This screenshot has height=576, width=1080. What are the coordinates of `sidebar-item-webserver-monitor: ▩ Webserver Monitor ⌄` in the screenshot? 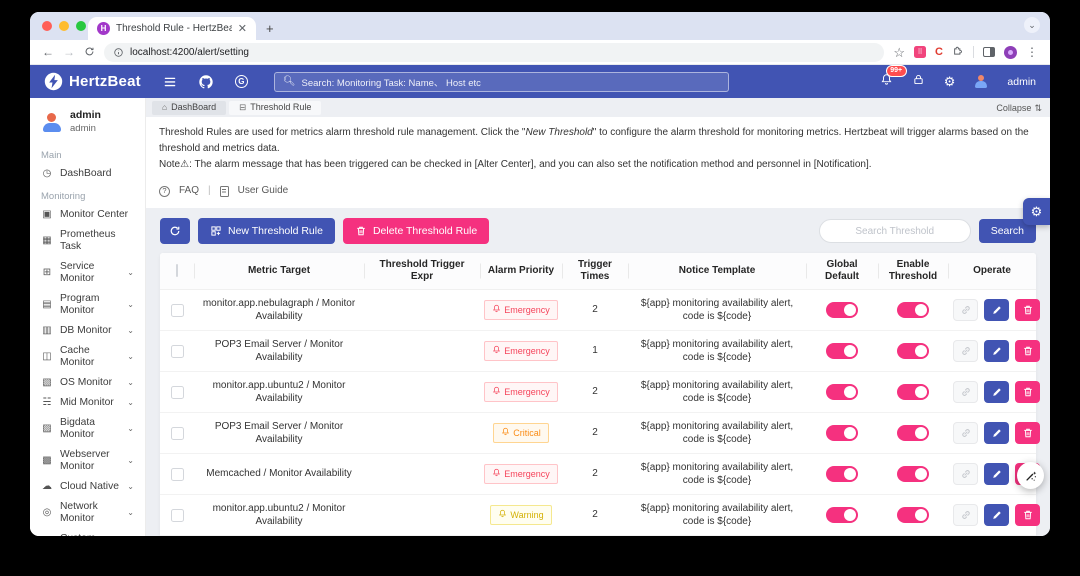 It's located at (87, 461).